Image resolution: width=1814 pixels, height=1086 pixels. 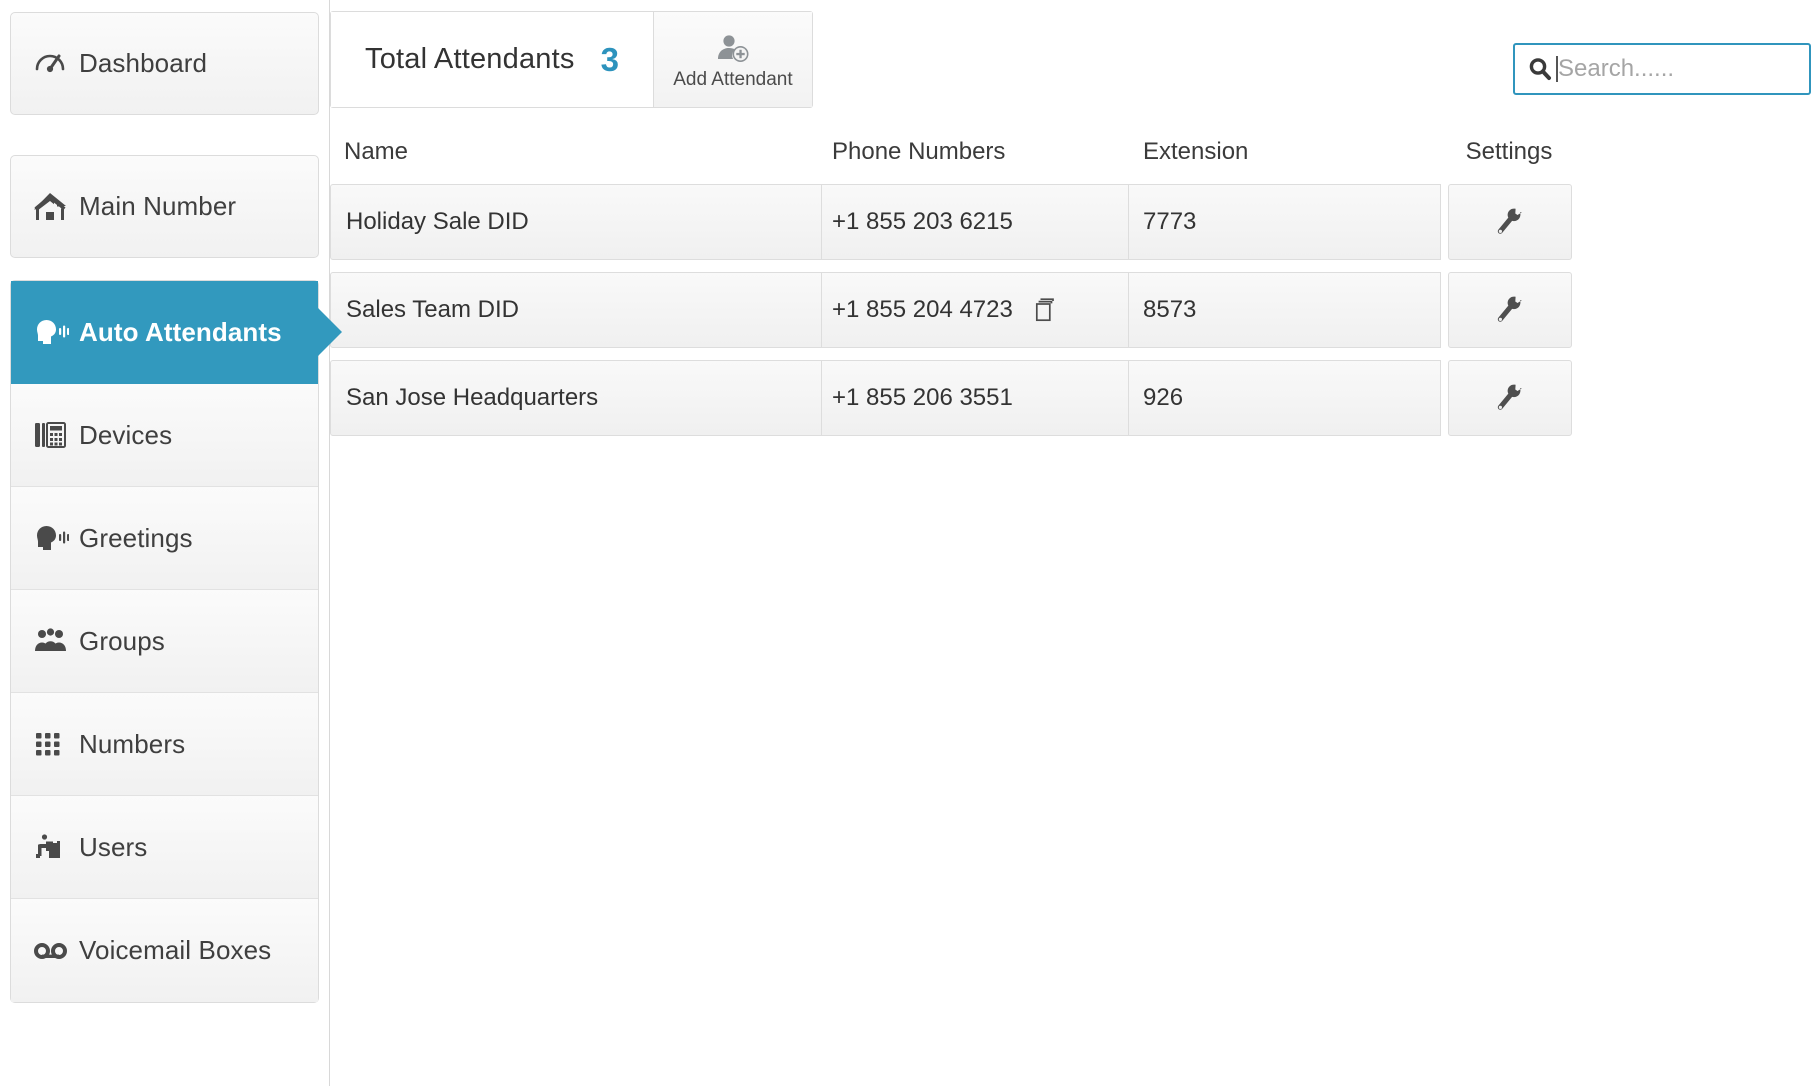 I want to click on sidebar-item-label: Voicemail Boxes, so click(x=175, y=950).